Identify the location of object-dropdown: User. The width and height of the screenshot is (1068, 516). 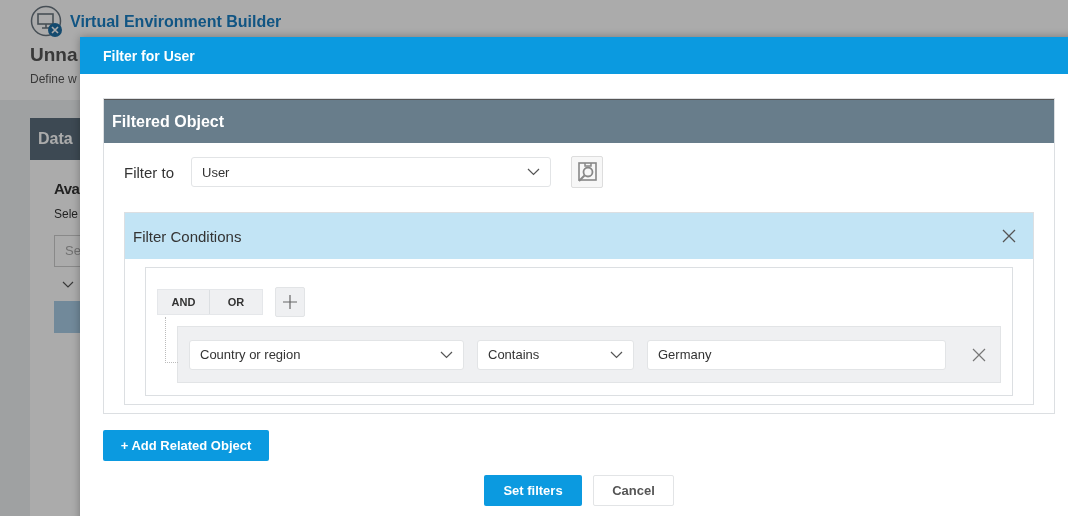
(371, 172).